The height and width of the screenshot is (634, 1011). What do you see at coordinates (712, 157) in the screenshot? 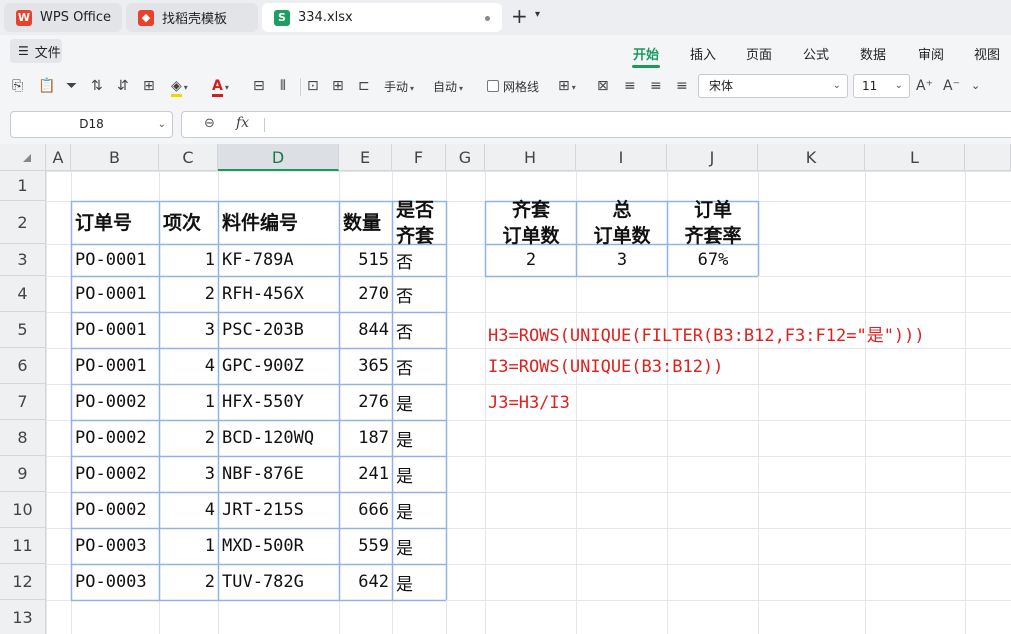
I see `column-header-j: J` at bounding box center [712, 157].